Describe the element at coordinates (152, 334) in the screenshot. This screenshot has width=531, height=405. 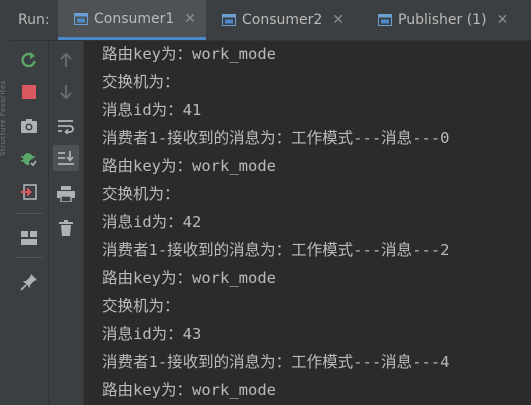
I see `console-line: 消息id为：43` at that location.